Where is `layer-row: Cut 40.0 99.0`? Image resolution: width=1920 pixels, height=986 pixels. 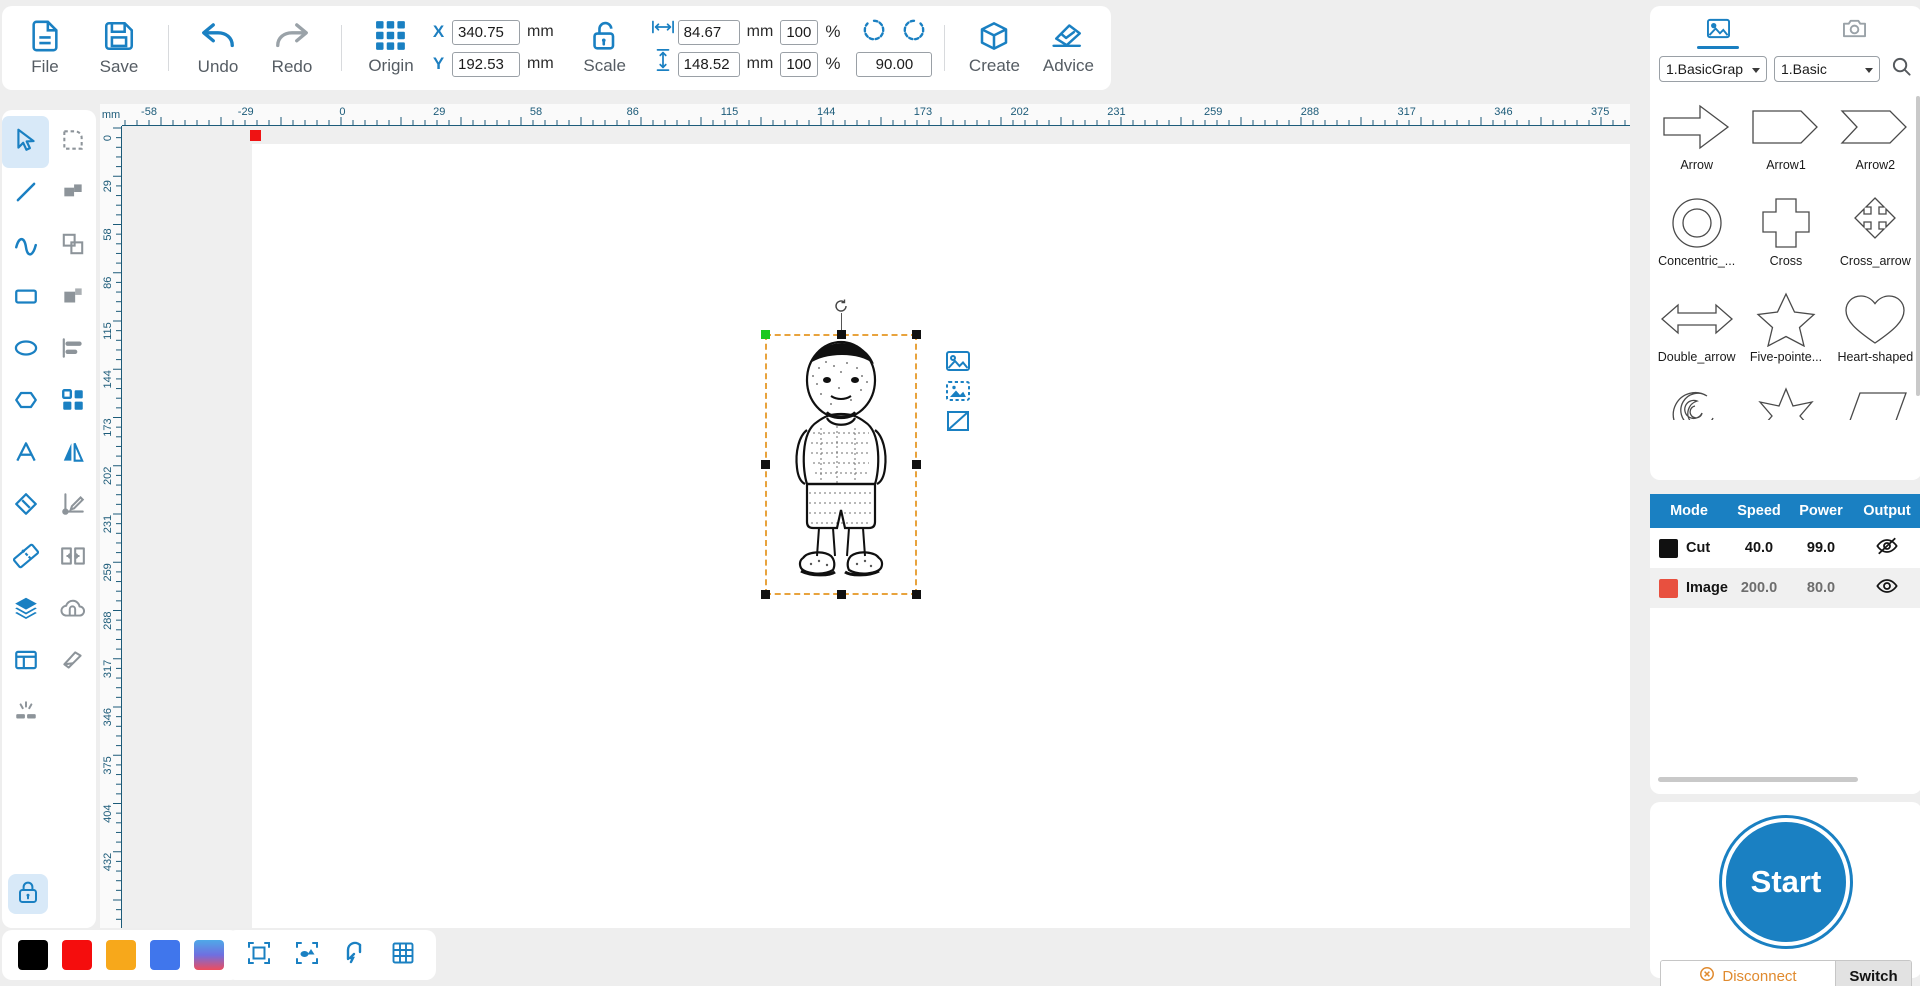
layer-row: Cut 40.0 99.0 is located at coordinates (1785, 548).